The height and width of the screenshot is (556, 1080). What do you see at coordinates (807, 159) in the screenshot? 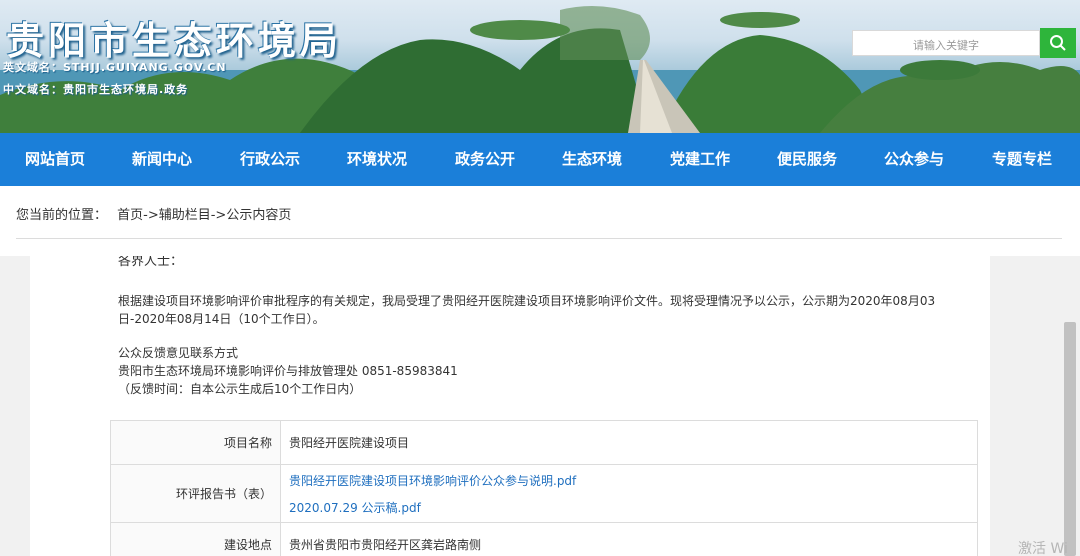
I see `nav-item-public-service: 便民服务` at bounding box center [807, 159].